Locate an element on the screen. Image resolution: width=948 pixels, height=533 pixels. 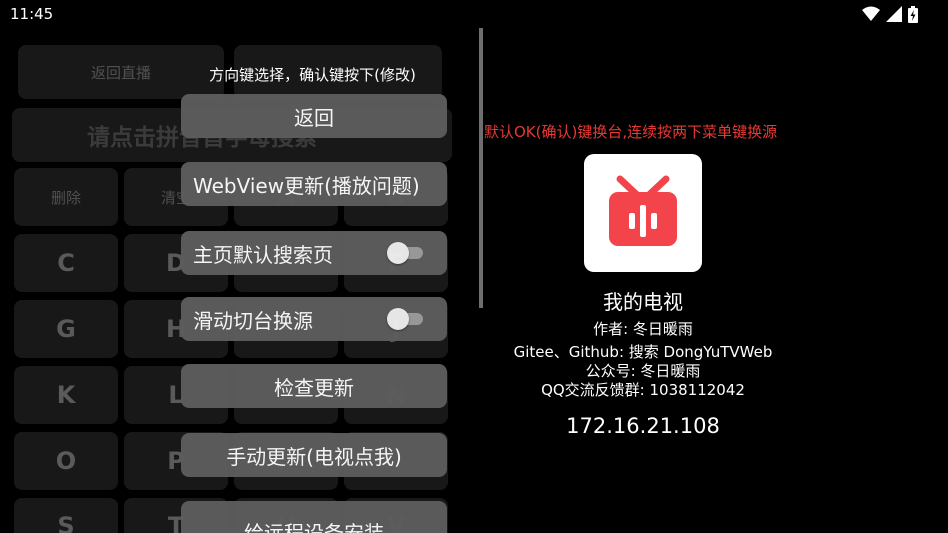
menu-item-label: 滑动切台换源 is located at coordinates (253, 320).